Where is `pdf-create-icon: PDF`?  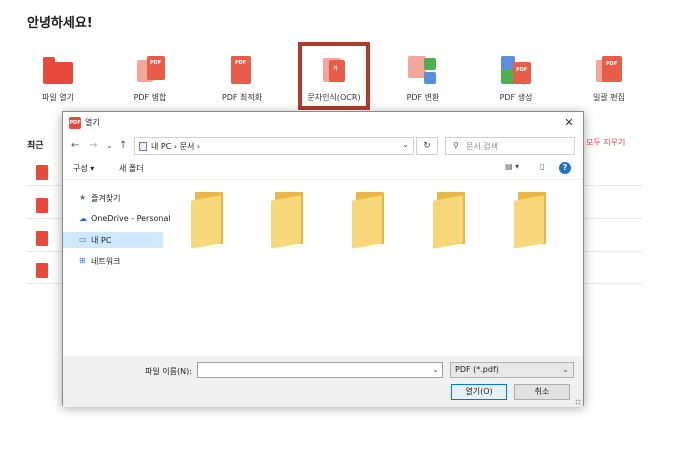 pdf-create-icon: PDF is located at coordinates (516, 71).